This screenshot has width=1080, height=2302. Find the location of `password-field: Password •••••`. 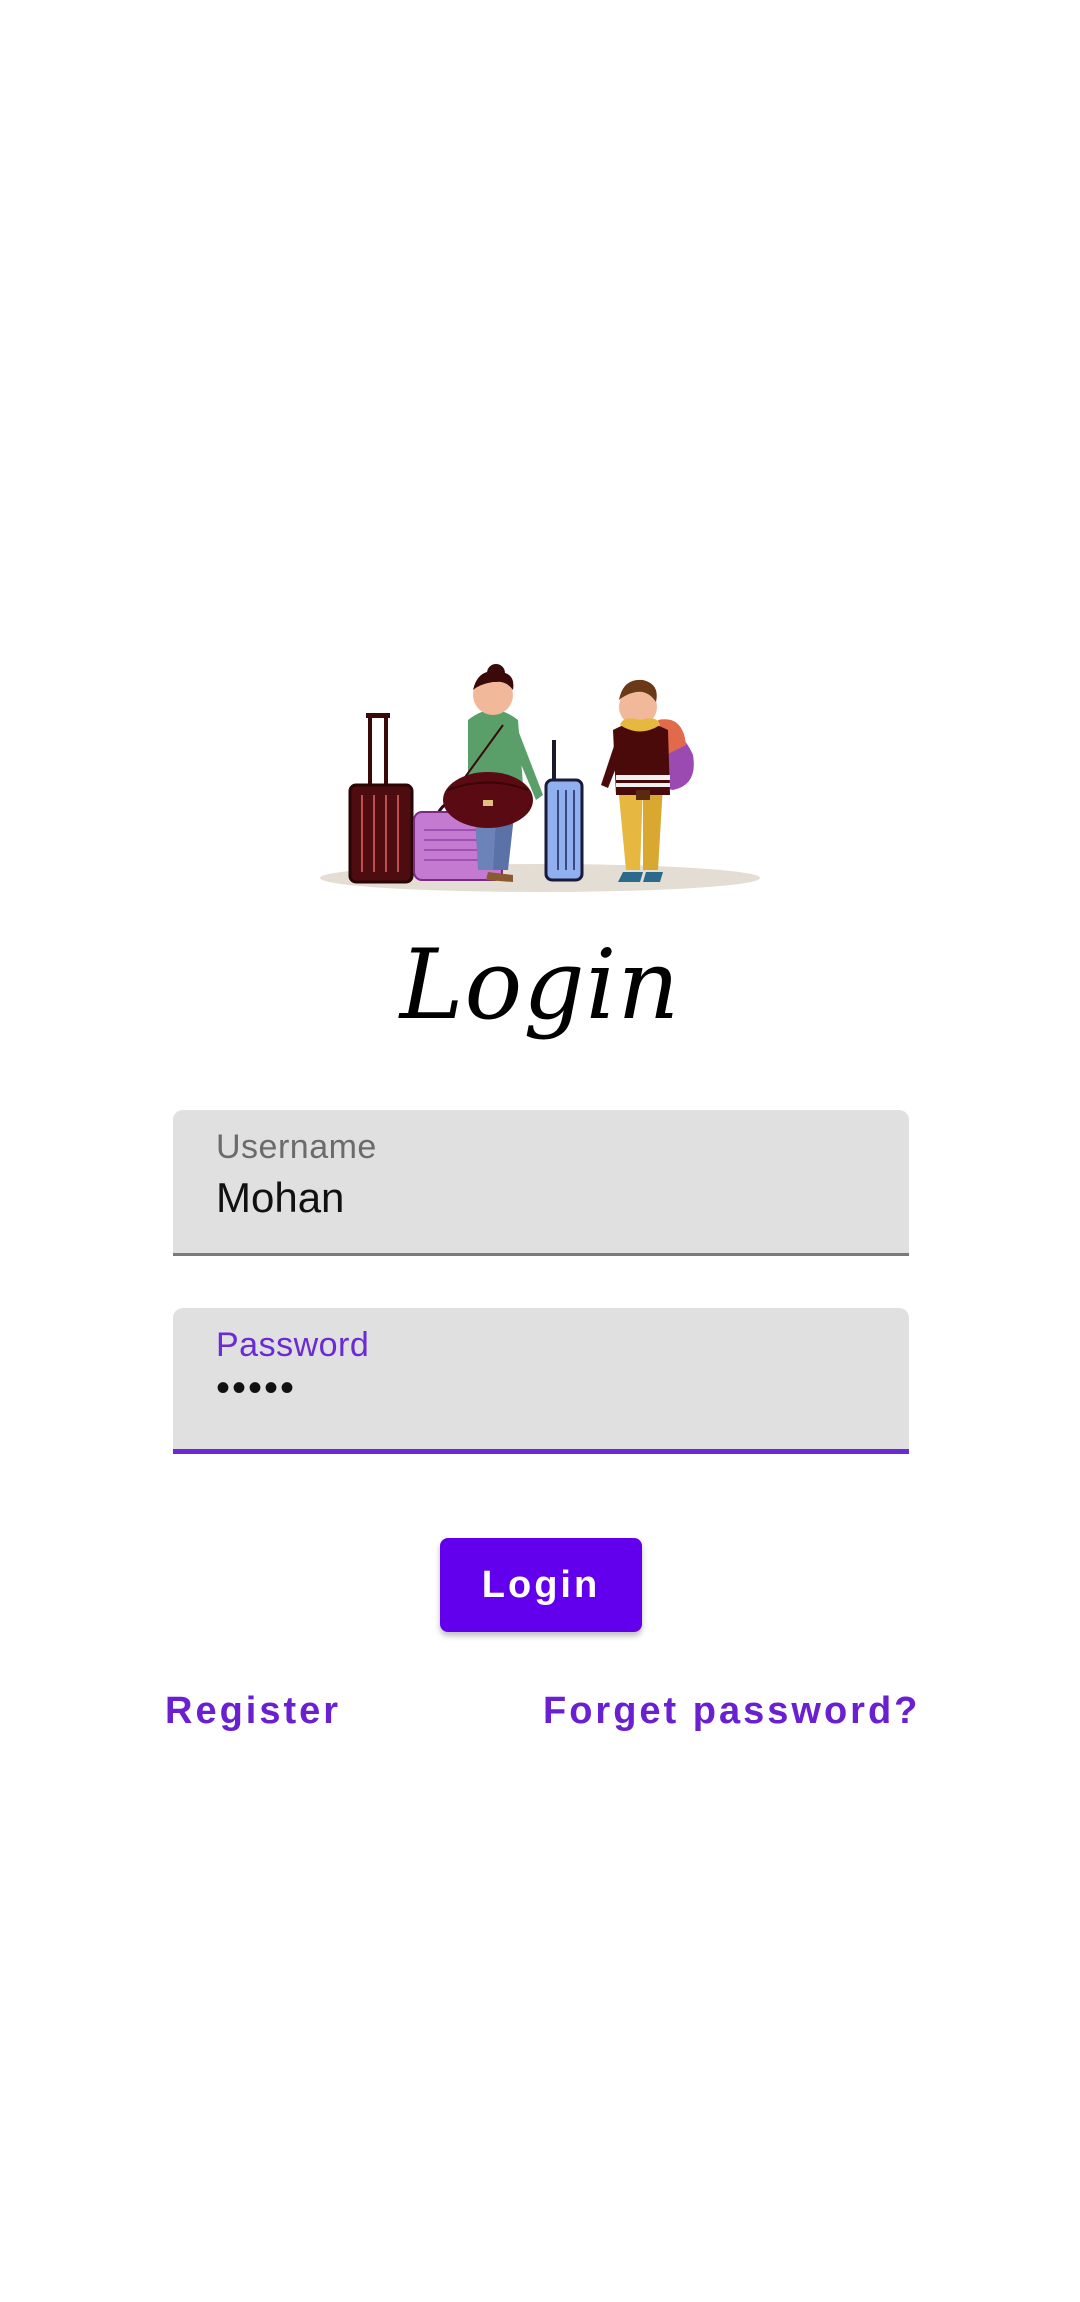

password-field: Password ••••• is located at coordinates (541, 1381).